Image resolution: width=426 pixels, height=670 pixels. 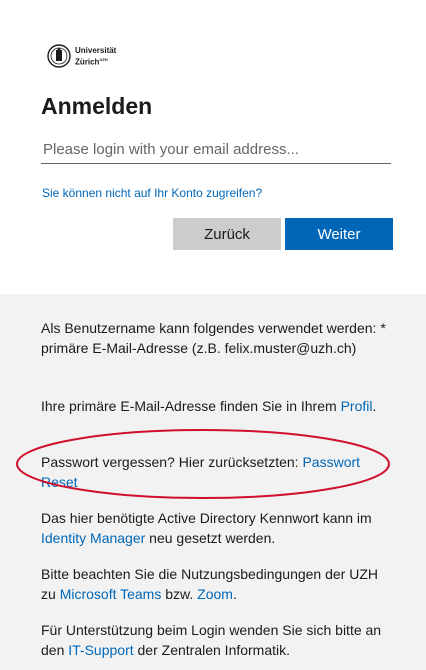 What do you see at coordinates (91, 61) in the screenshot?
I see `logo-line-2: ZürichUZH` at bounding box center [91, 61].